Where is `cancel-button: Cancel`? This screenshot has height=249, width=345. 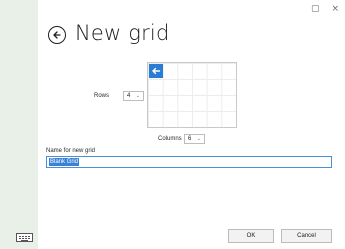
cancel-button: Cancel is located at coordinates (306, 236).